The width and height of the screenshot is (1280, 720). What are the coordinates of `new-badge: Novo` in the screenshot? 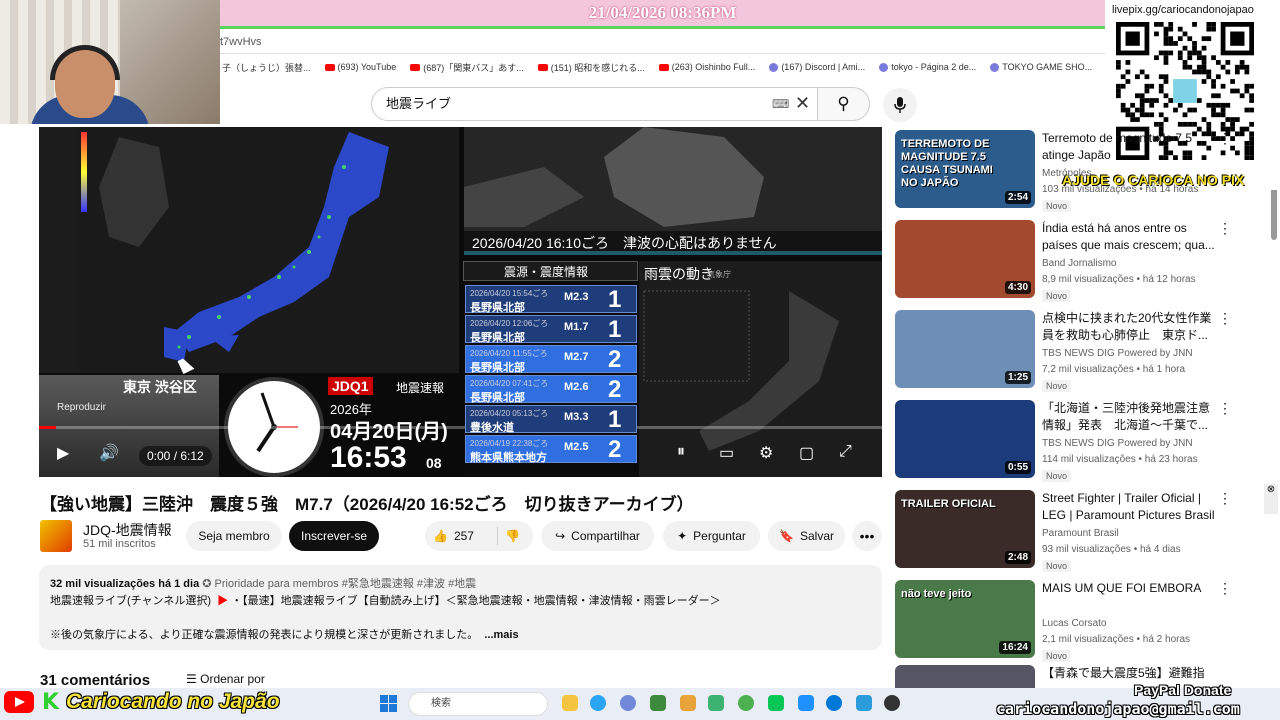 It's located at (1057, 476).